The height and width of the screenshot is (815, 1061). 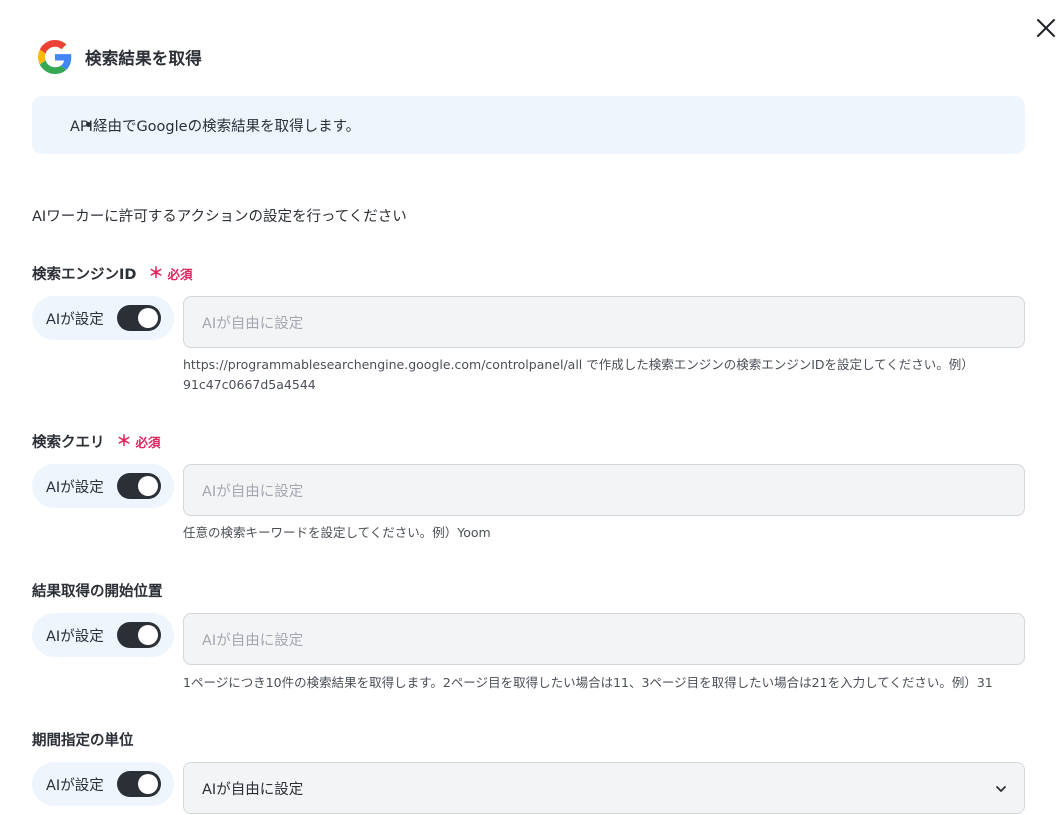 I want to click on help-text-line: 任意の検索キーワードを設定してください。例）Yoom, so click(x=337, y=532).